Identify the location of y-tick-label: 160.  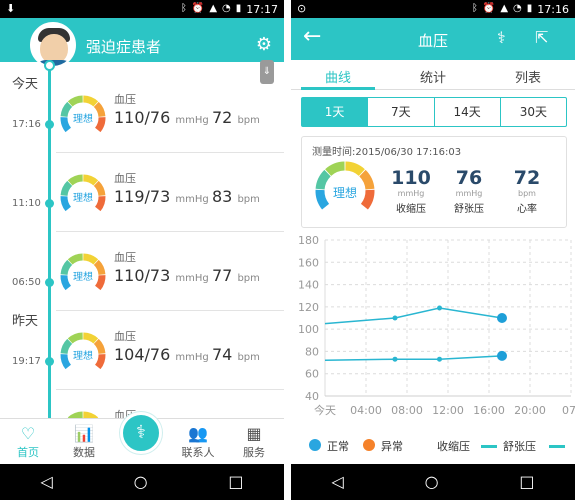
(308, 262).